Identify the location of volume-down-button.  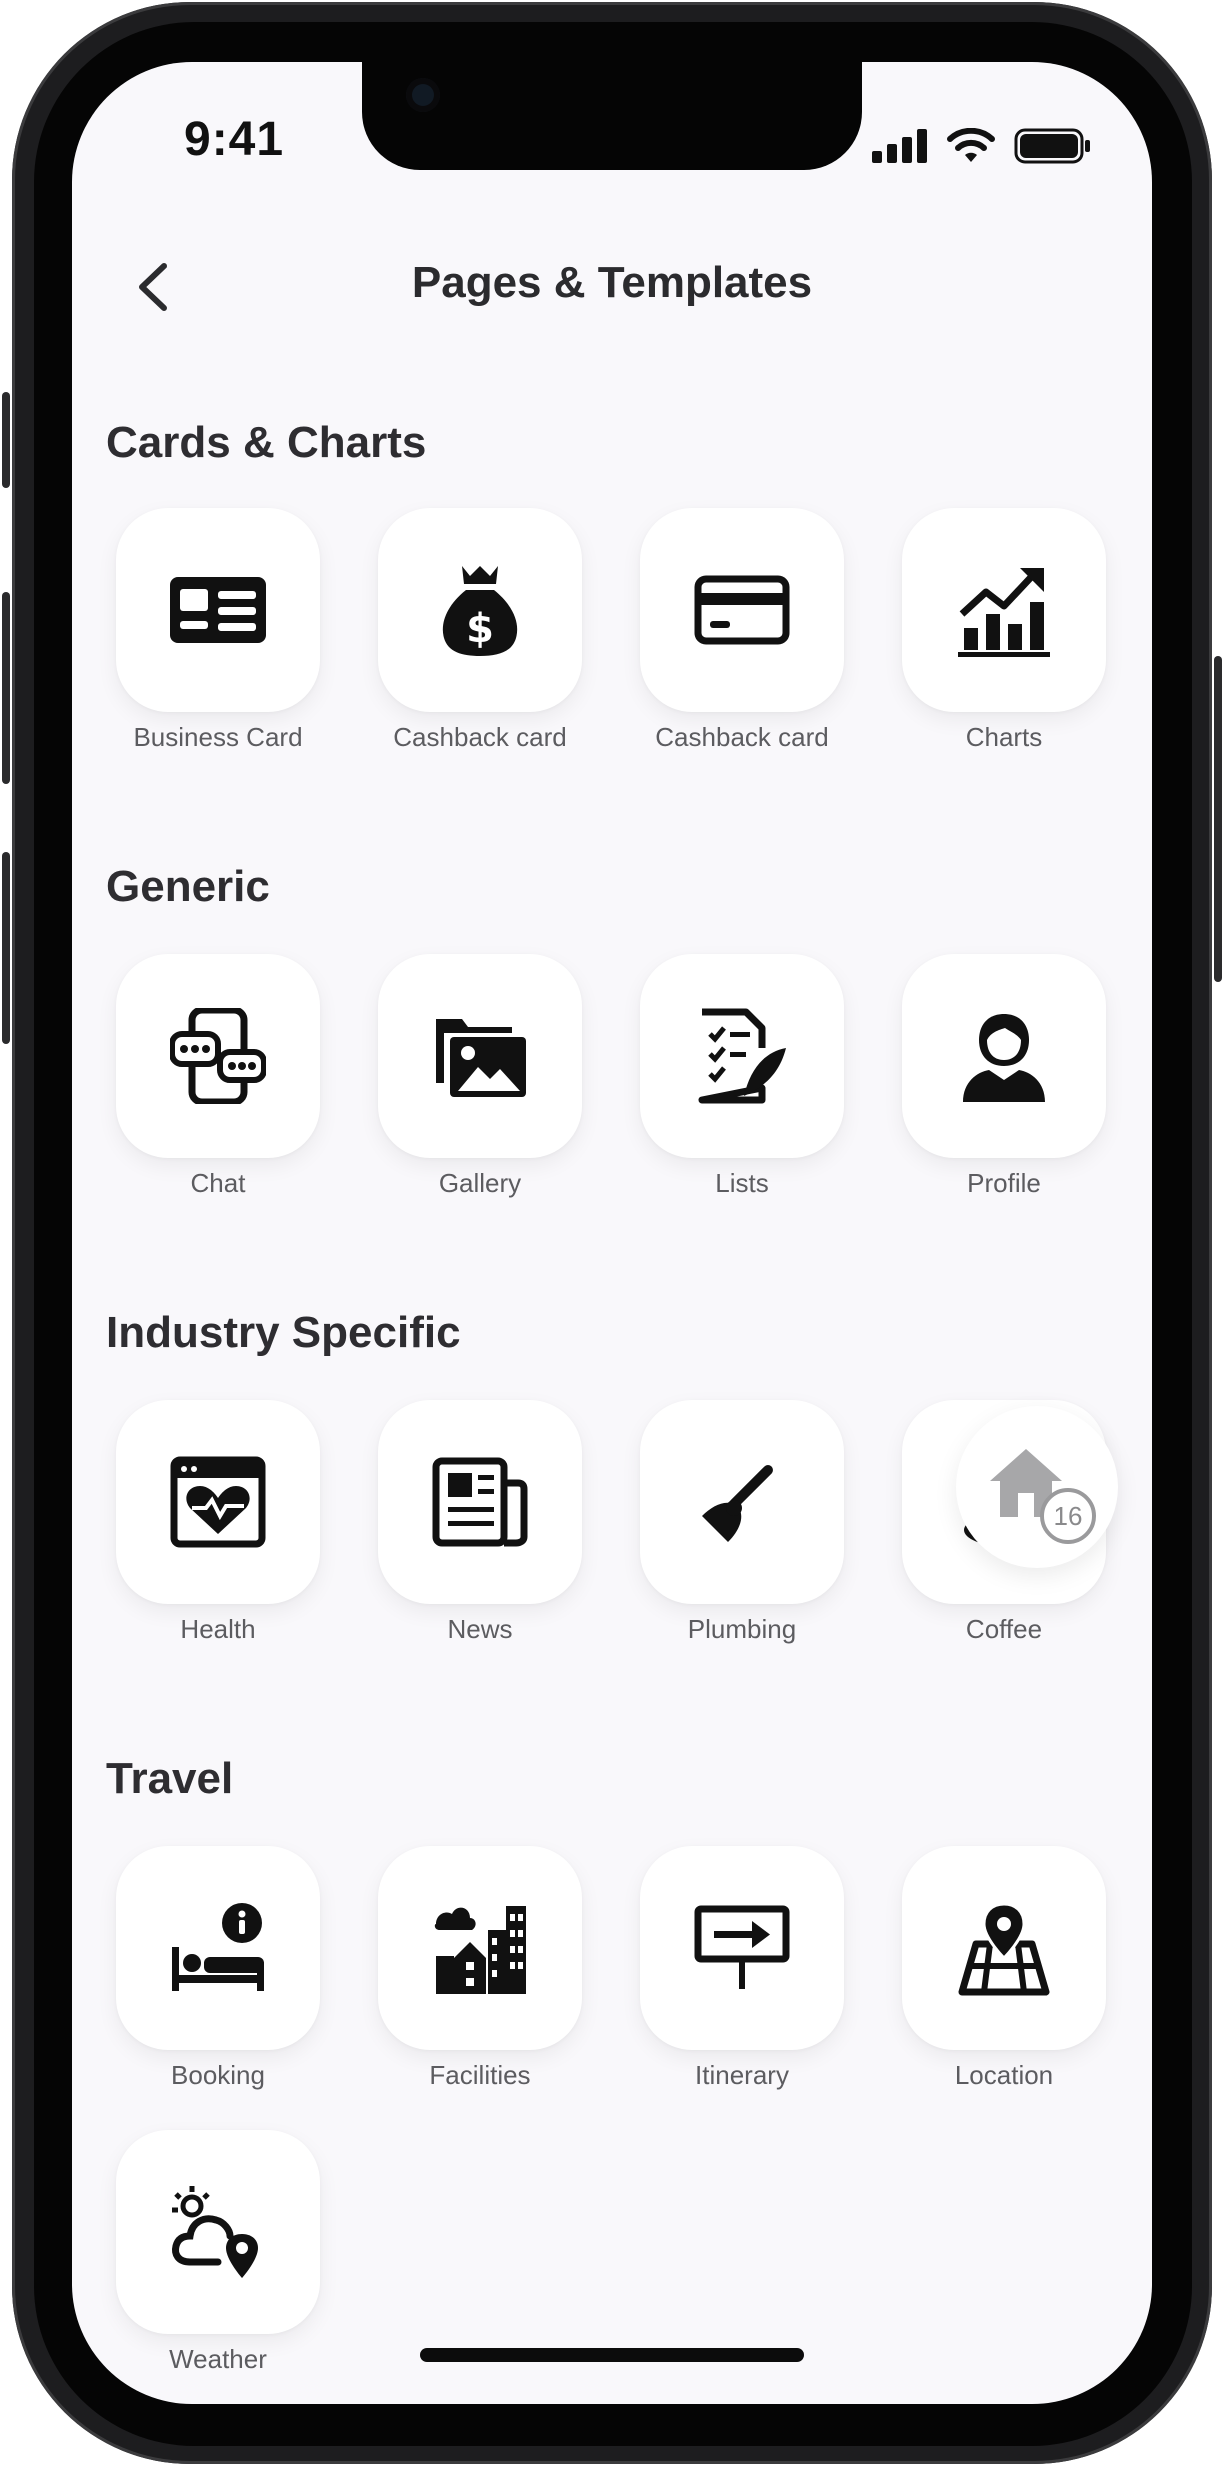
(6, 948).